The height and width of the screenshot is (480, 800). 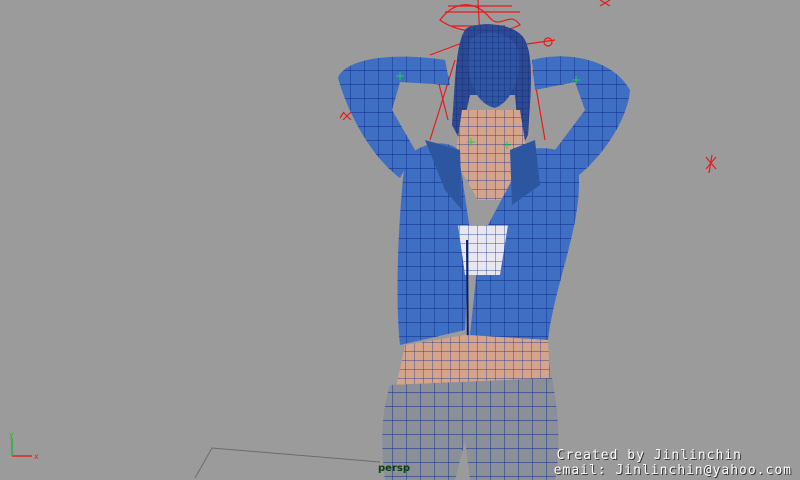 What do you see at coordinates (287, 463) in the screenshot?
I see `ground-grid` at bounding box center [287, 463].